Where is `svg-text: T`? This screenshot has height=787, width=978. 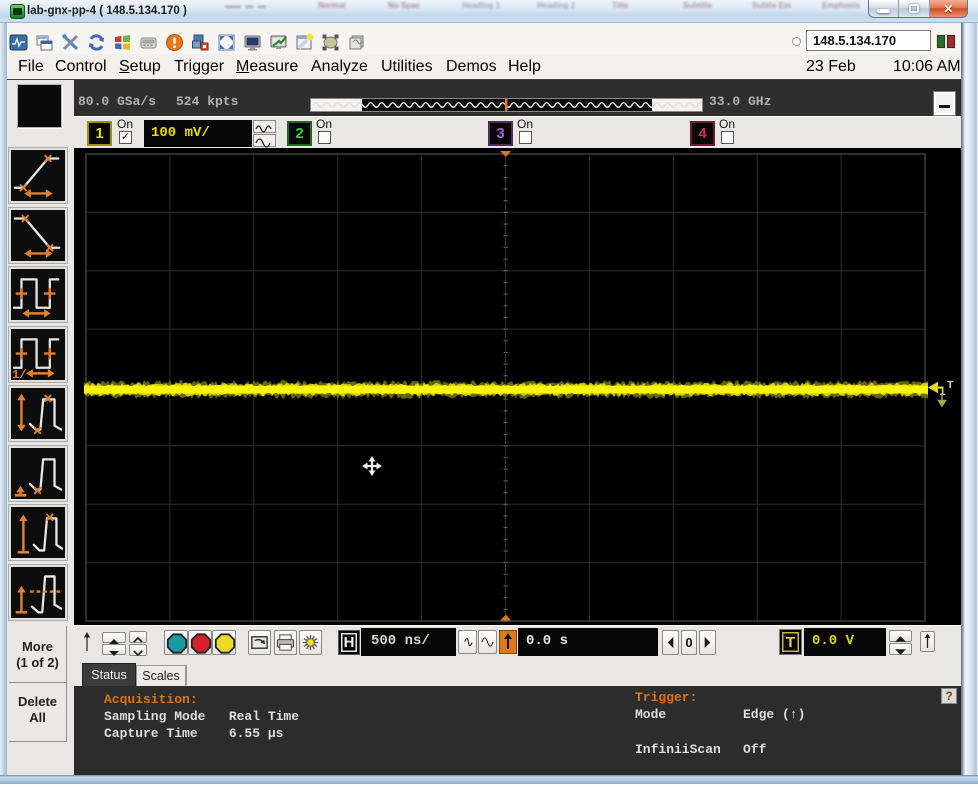 svg-text: T is located at coordinates (950, 385).